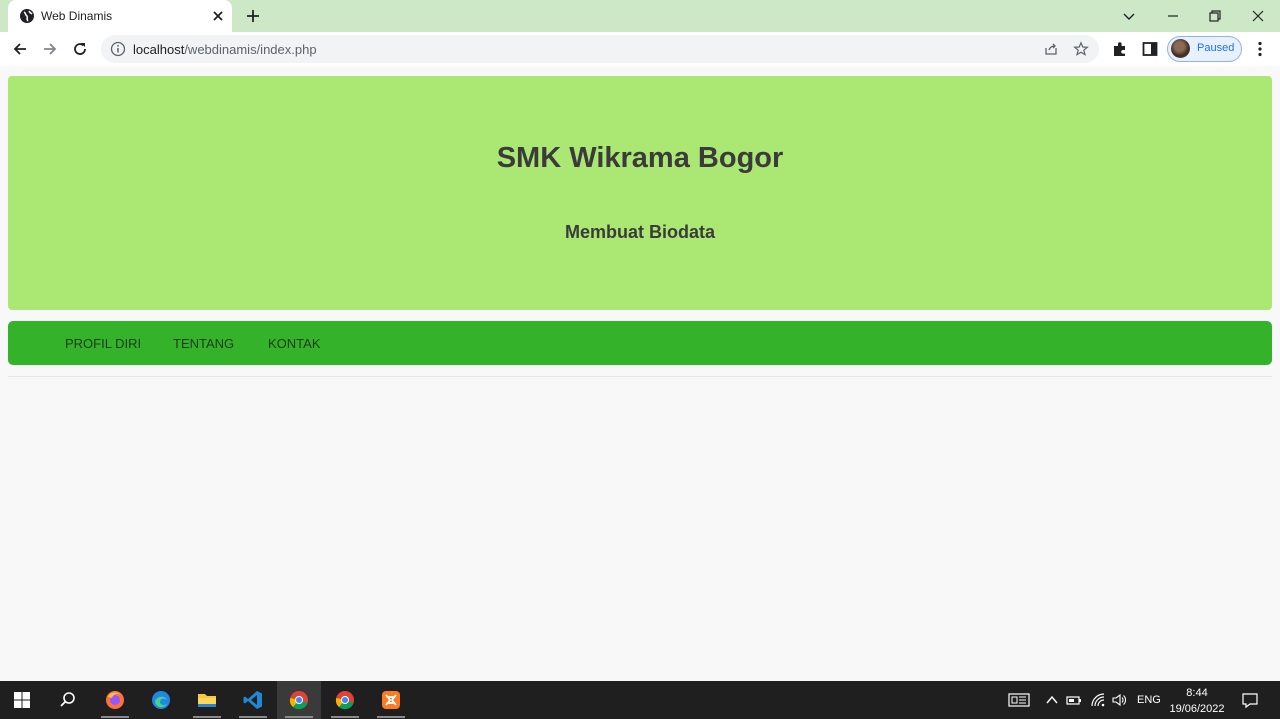 Image resolution: width=1280 pixels, height=719 pixels. I want to click on nav-bar: PROFIL DIRI TENTANG KONTAK, so click(640, 343).